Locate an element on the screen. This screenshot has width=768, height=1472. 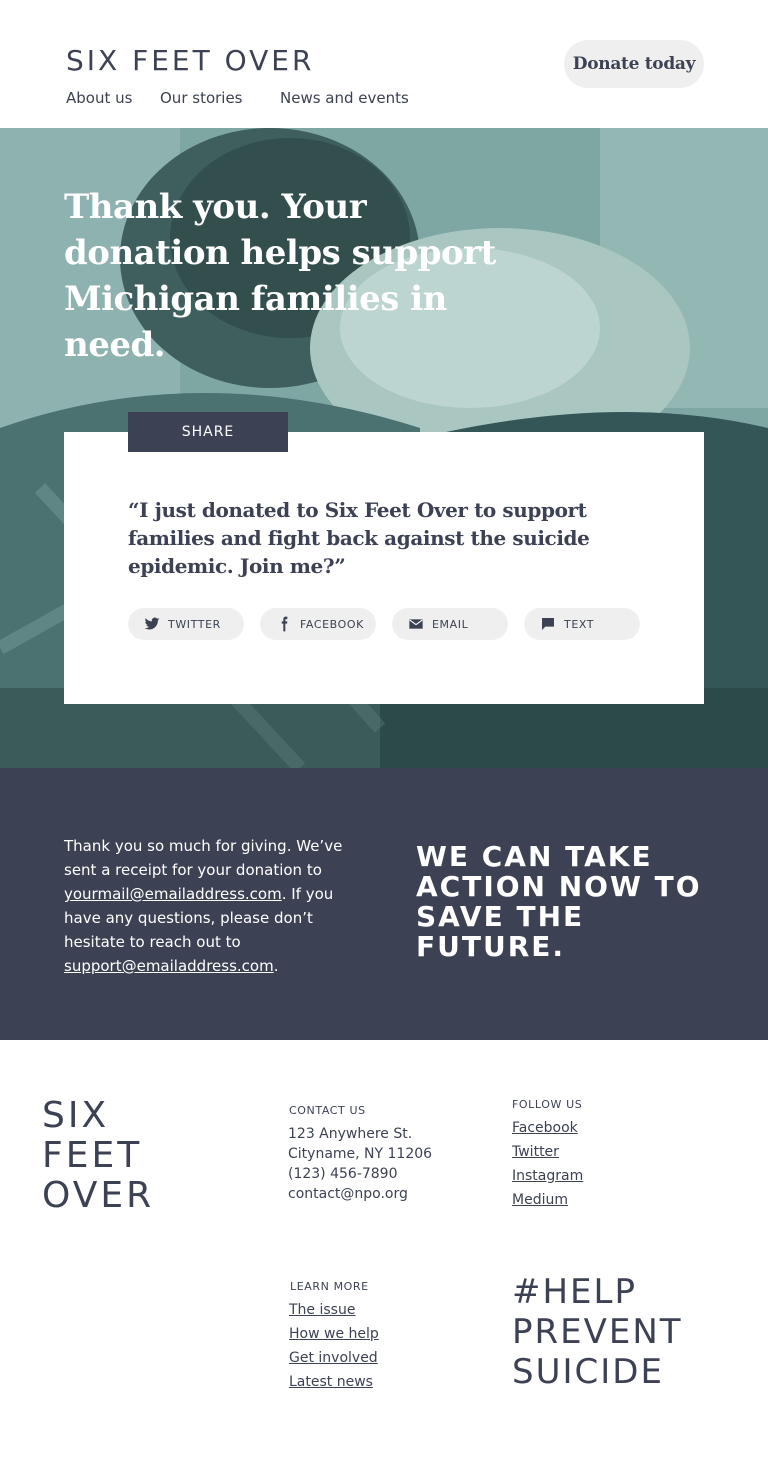
share-facebook-label: FACEBOOK is located at coordinates (332, 624).